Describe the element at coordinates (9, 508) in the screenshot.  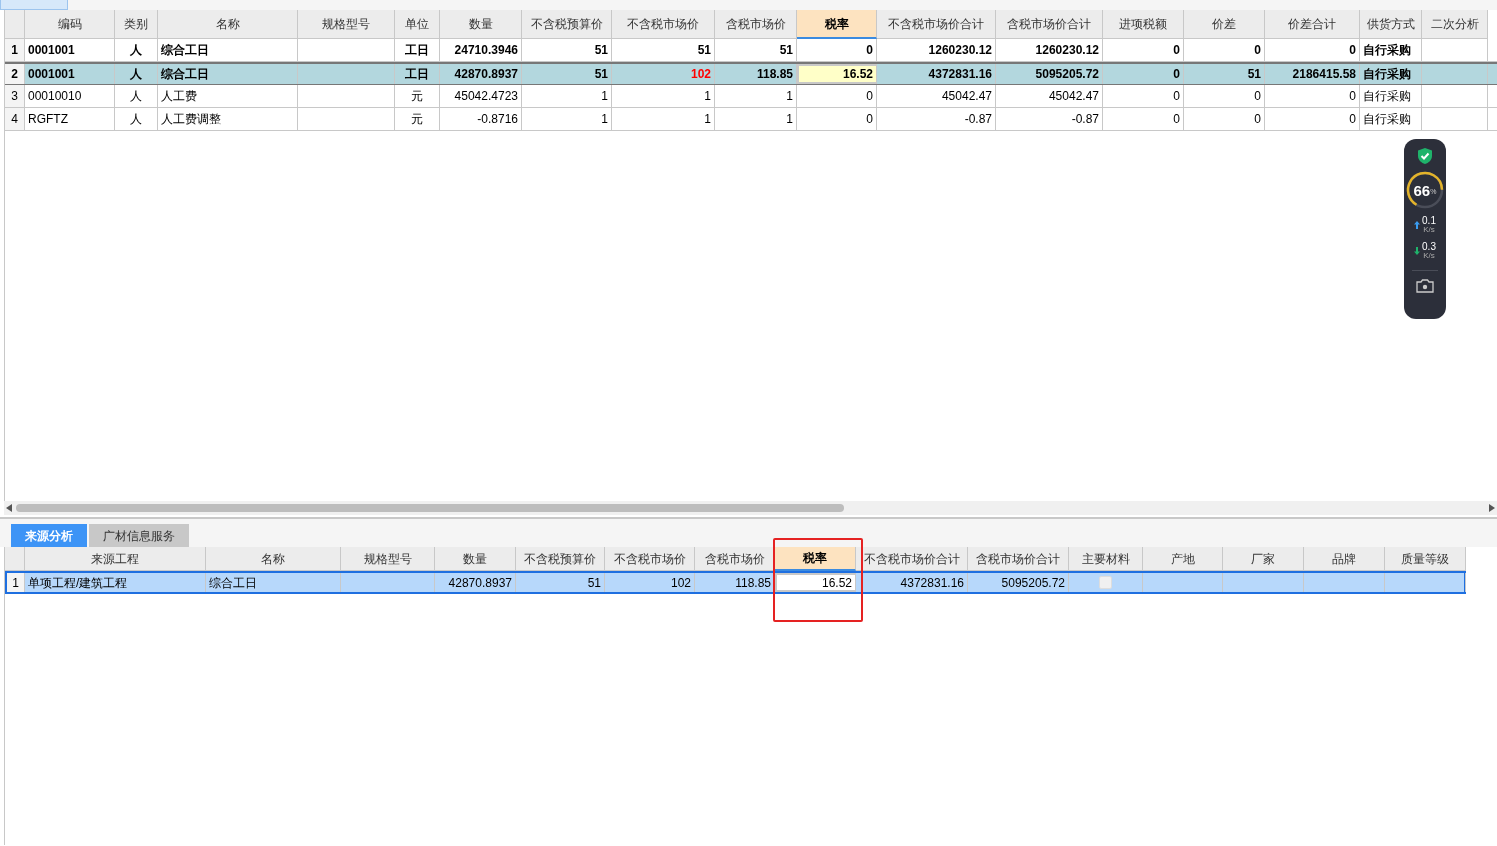
I see `scroll-left-icon` at that location.